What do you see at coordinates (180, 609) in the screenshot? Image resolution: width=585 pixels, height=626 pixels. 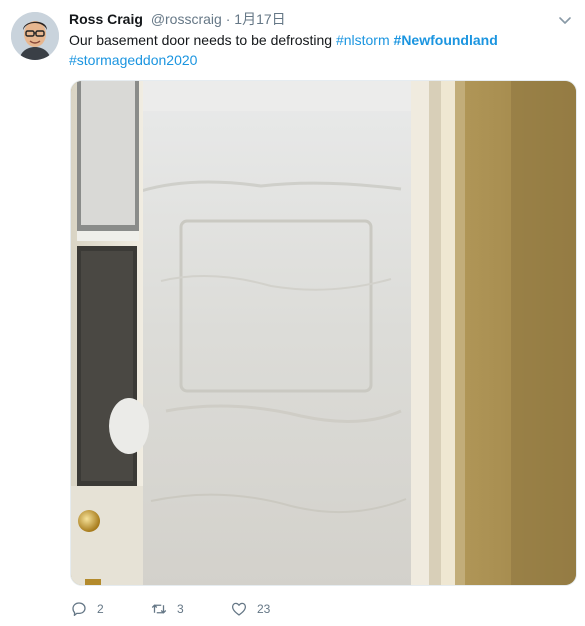 I see `retweet-count: 3` at bounding box center [180, 609].